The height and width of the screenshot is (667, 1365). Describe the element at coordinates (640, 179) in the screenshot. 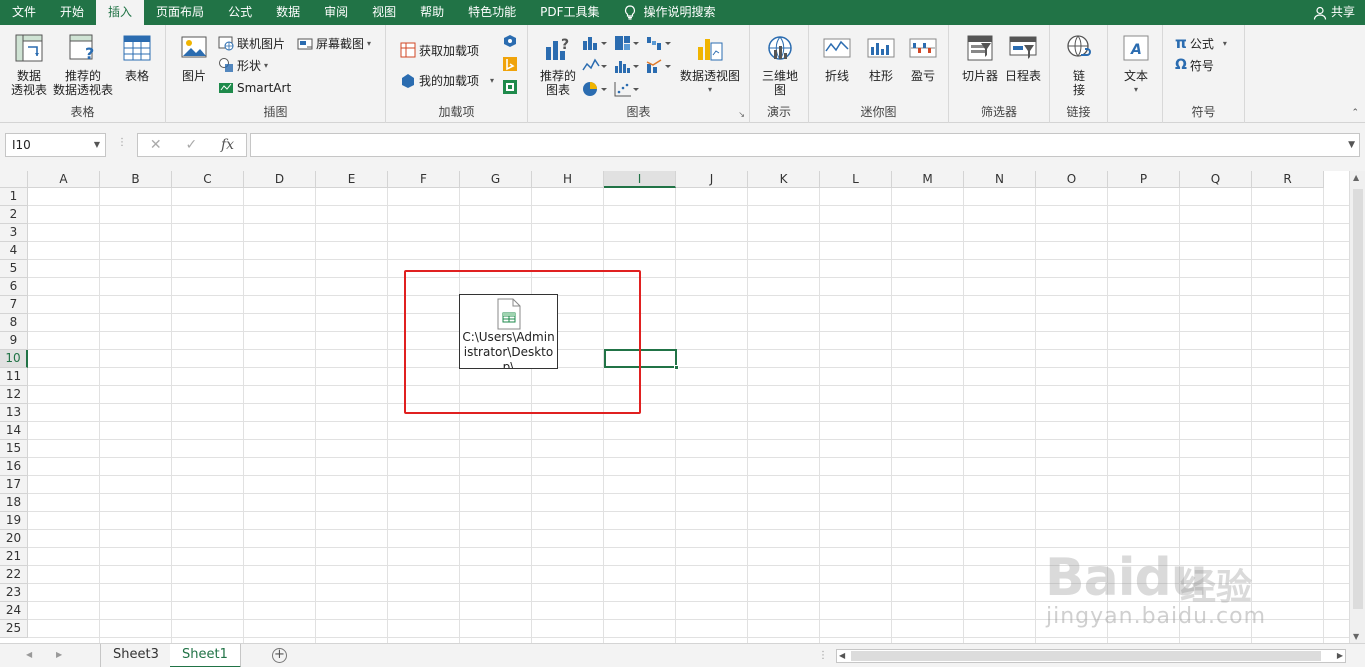

I see `column-header-i: I` at that location.